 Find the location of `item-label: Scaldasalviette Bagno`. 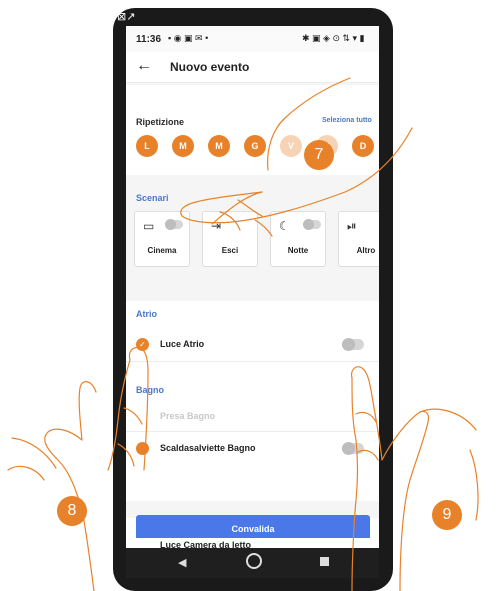

item-label: Scaldasalviette Bagno is located at coordinates (208, 448).